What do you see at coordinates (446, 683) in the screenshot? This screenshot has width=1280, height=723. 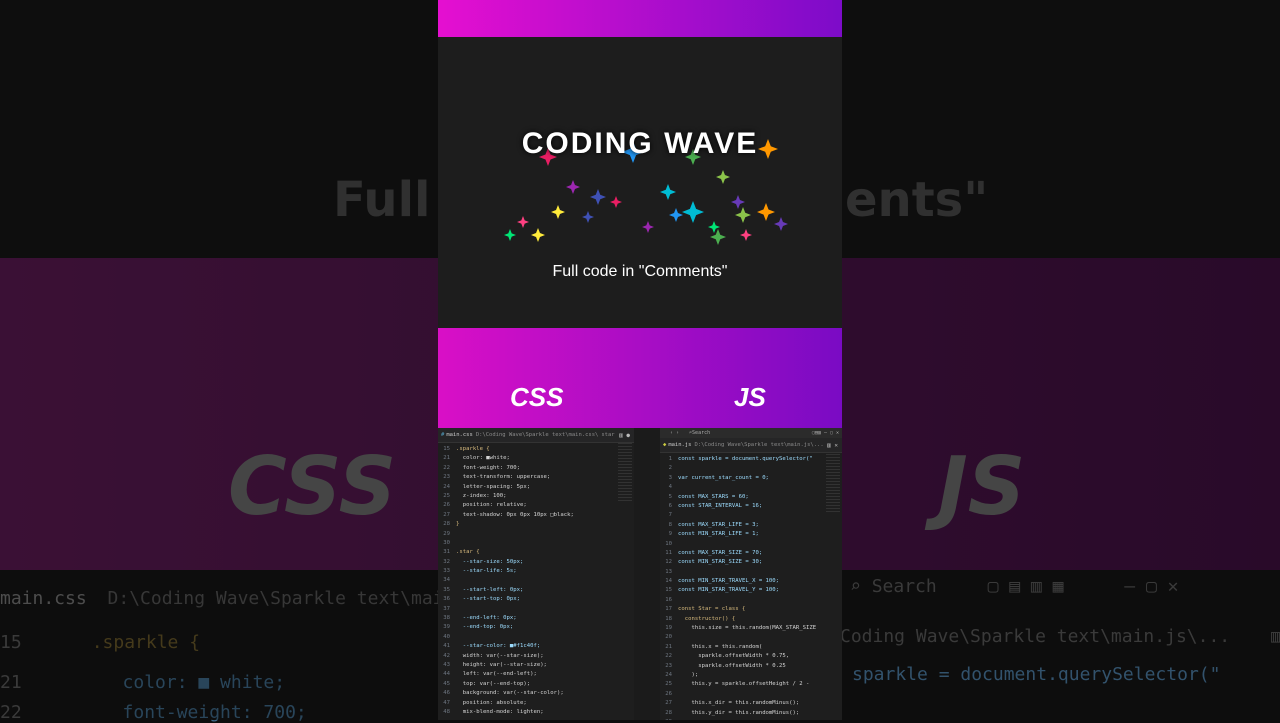 I see `line-number: 45` at bounding box center [446, 683].